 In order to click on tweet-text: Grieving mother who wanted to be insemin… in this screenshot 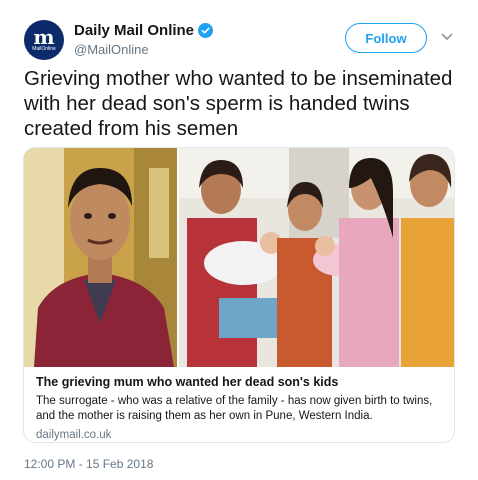, I will do `click(238, 103)`.